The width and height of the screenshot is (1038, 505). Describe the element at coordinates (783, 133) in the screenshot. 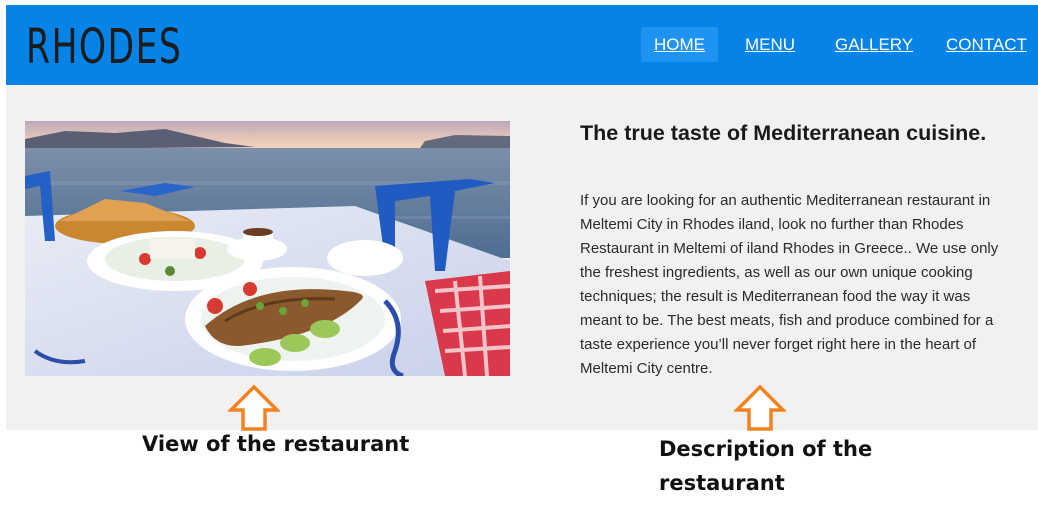

I see `section-heading: The true taste of Mediterranean cuisine.` at that location.